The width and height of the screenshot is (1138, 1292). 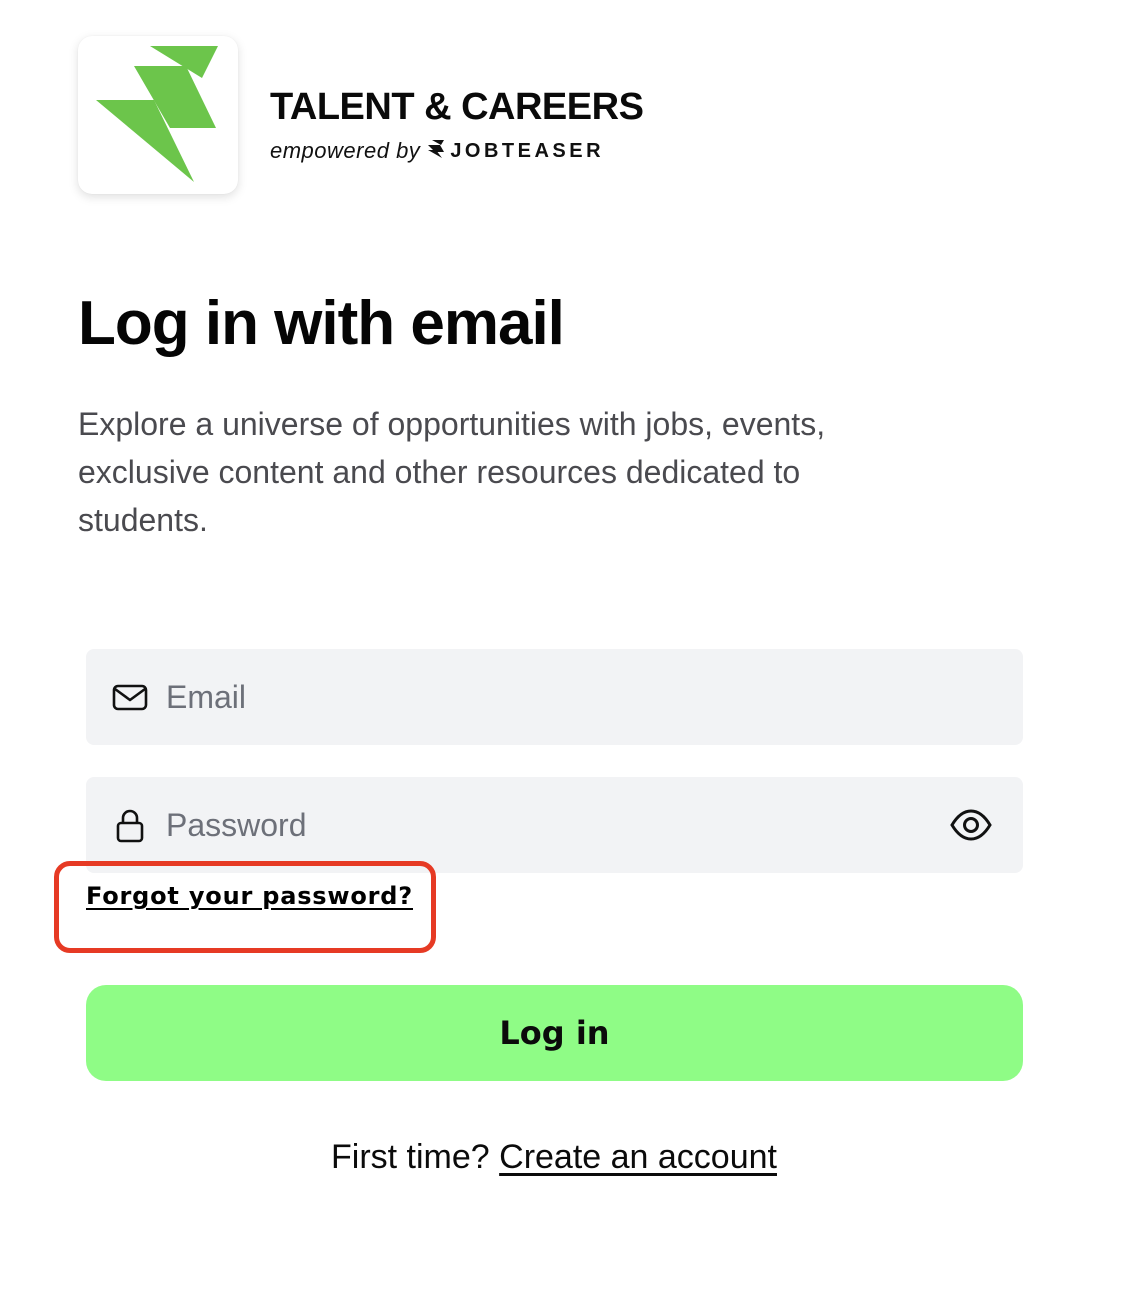 I want to click on page-title: Log in with email, so click(x=321, y=323).